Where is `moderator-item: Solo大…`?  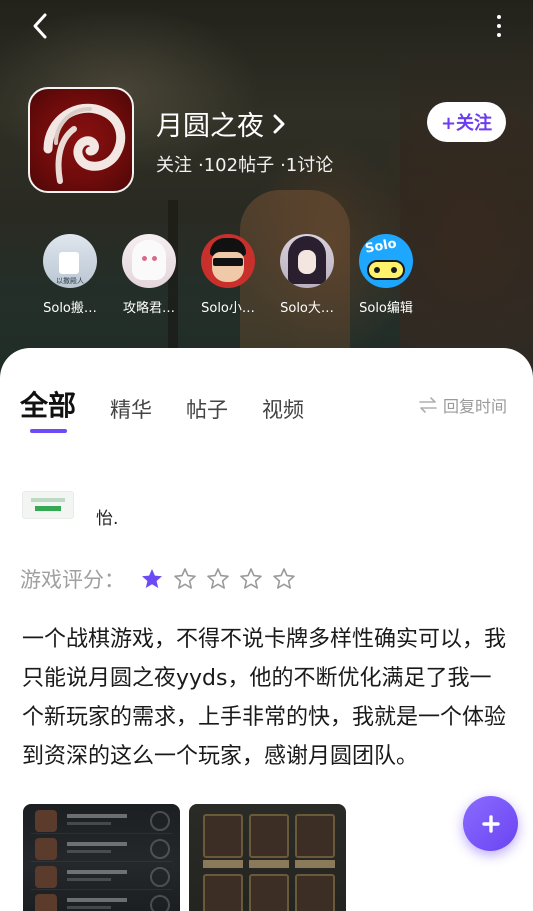
moderator-item: Solo大… is located at coordinates (307, 275).